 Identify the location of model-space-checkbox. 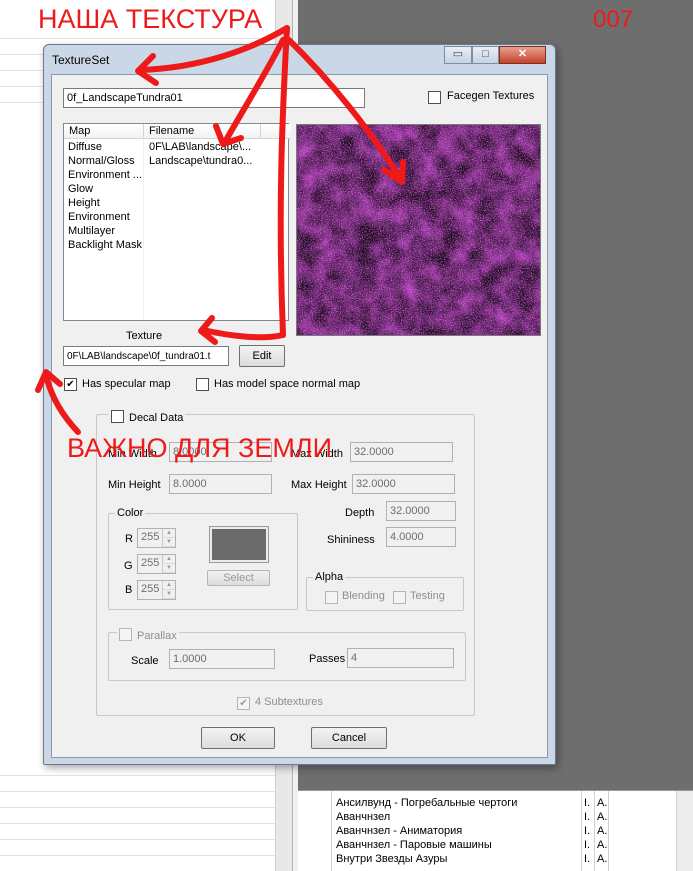
(202, 384).